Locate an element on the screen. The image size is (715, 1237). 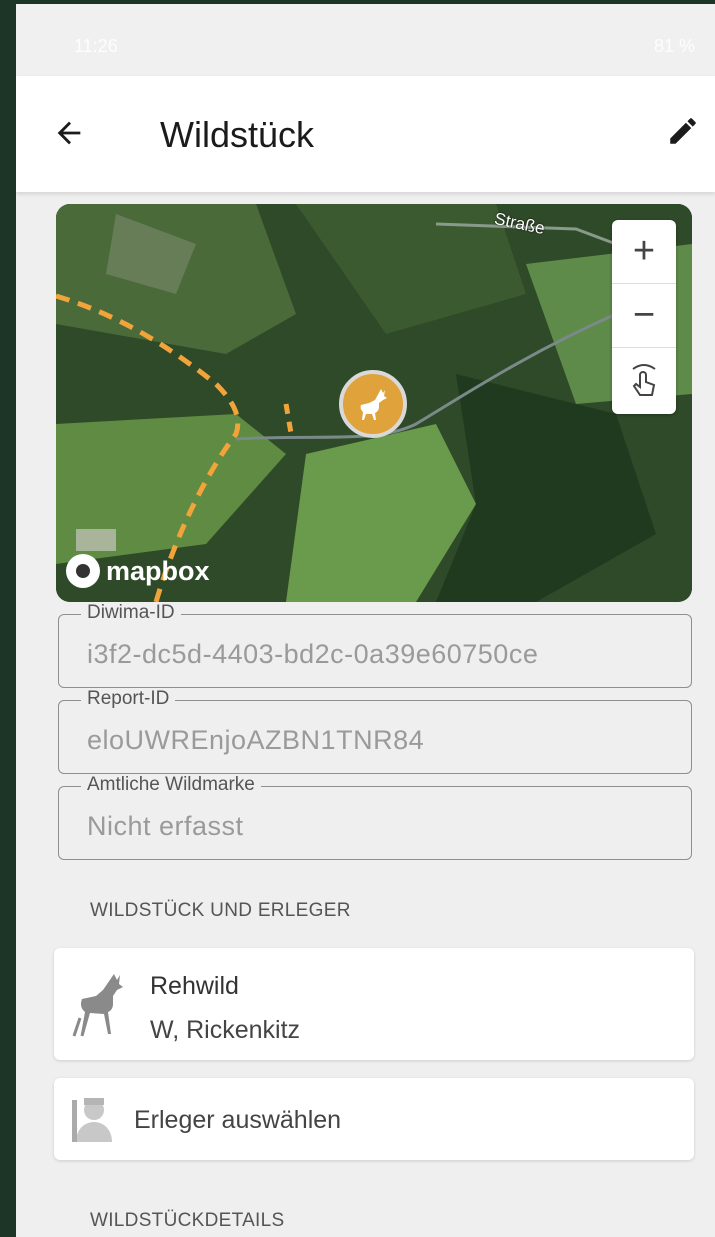
page-title: Wildstück is located at coordinates (237, 134).